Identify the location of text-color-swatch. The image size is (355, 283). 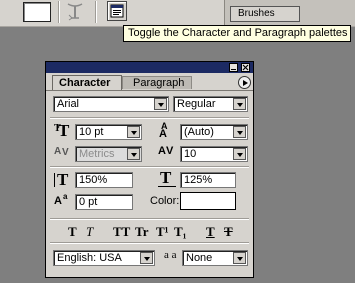
(208, 201).